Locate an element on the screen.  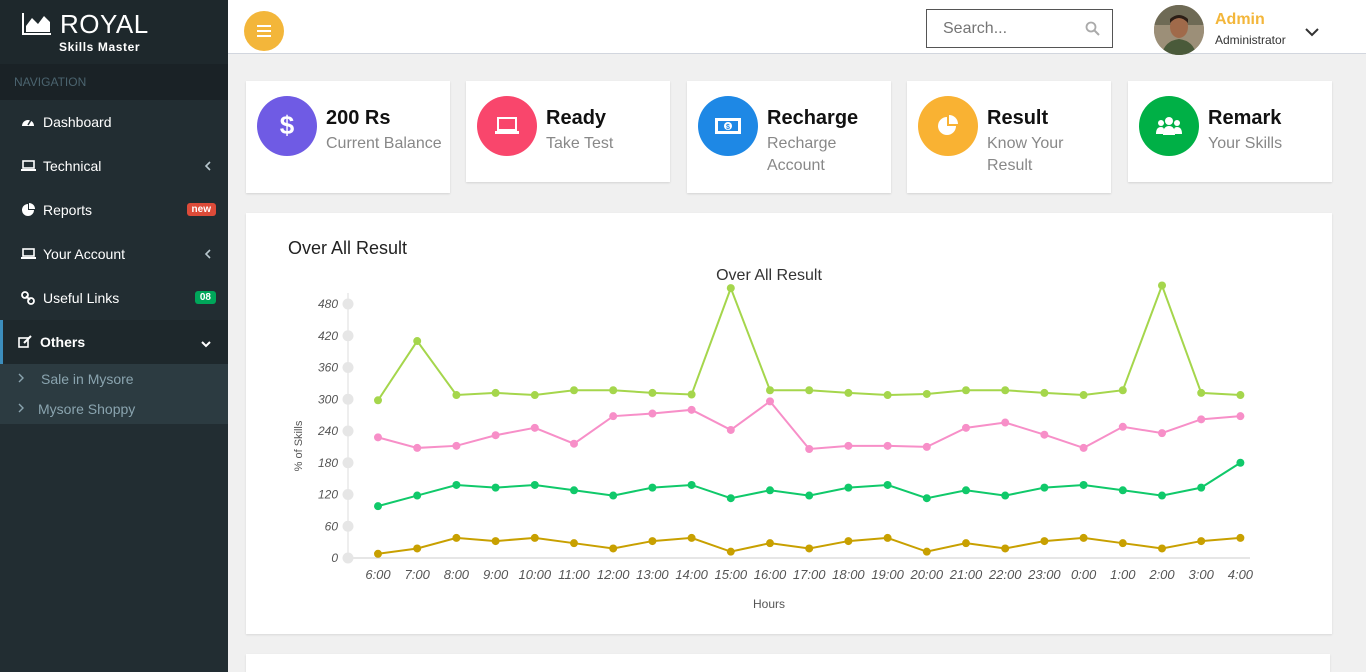
sidebar-item-technical: Technical is located at coordinates (114, 166).